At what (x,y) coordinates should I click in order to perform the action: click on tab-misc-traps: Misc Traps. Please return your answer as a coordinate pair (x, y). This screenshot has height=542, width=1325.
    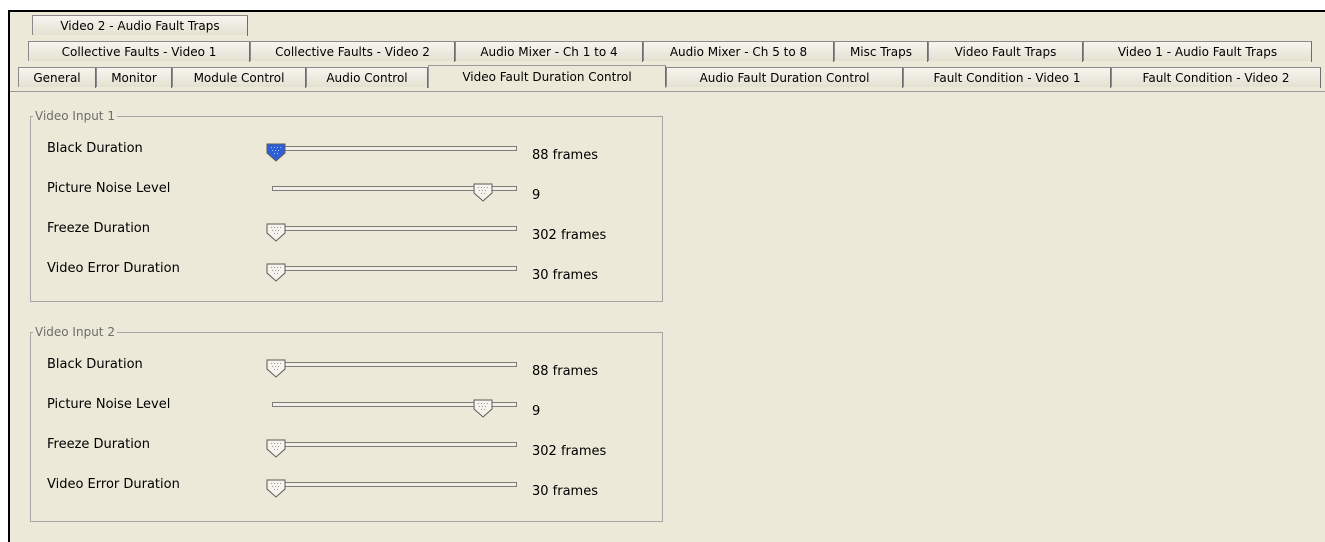
    Looking at the image, I should click on (881, 51).